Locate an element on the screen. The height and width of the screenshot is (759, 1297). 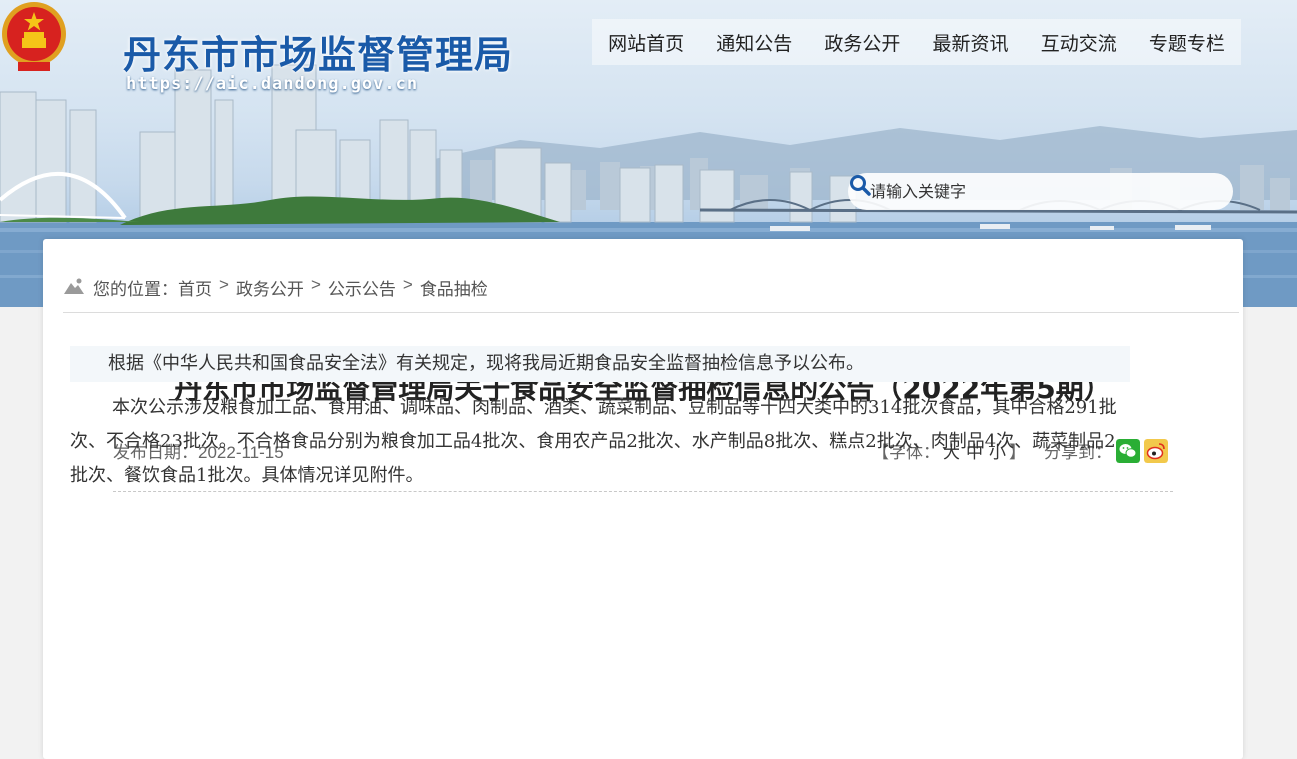
search-icon is located at coordinates (860, 185).